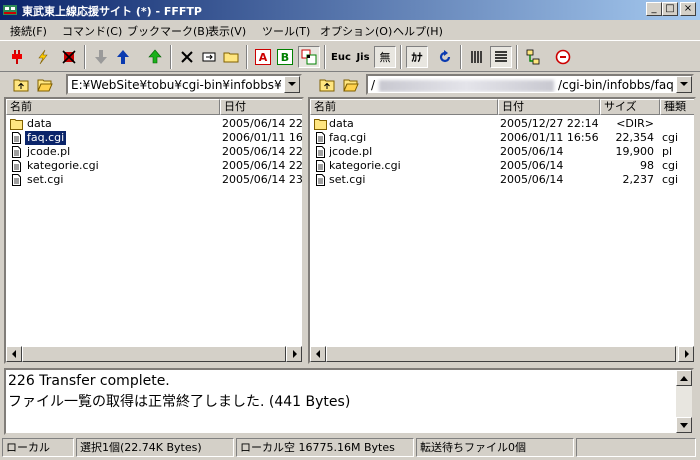 Image resolution: width=700 pixels, height=460 pixels. I want to click on rename-icon, so click(209, 57).